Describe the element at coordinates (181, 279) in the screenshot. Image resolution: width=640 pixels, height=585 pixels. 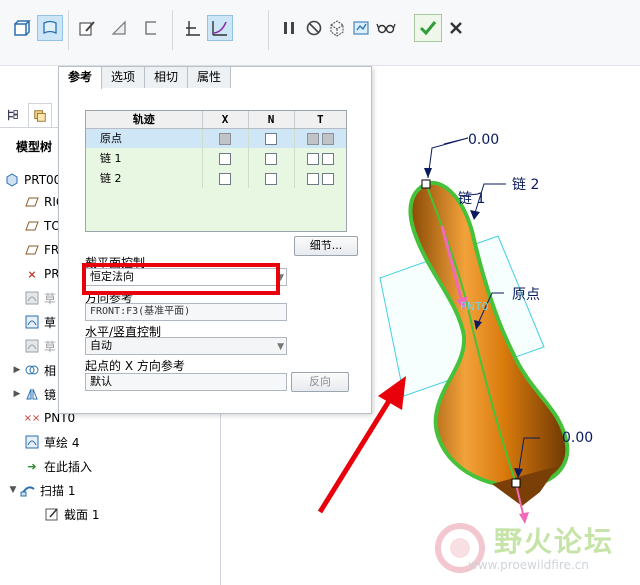
I see `highlight-box` at that location.